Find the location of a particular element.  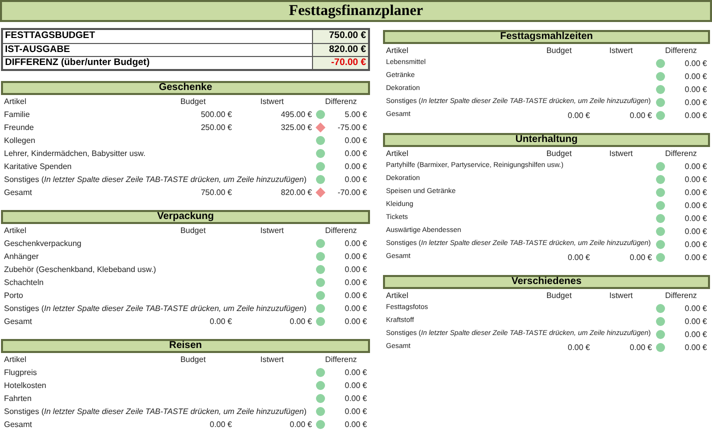

item-cell-text: Anhänger is located at coordinates (21, 256).